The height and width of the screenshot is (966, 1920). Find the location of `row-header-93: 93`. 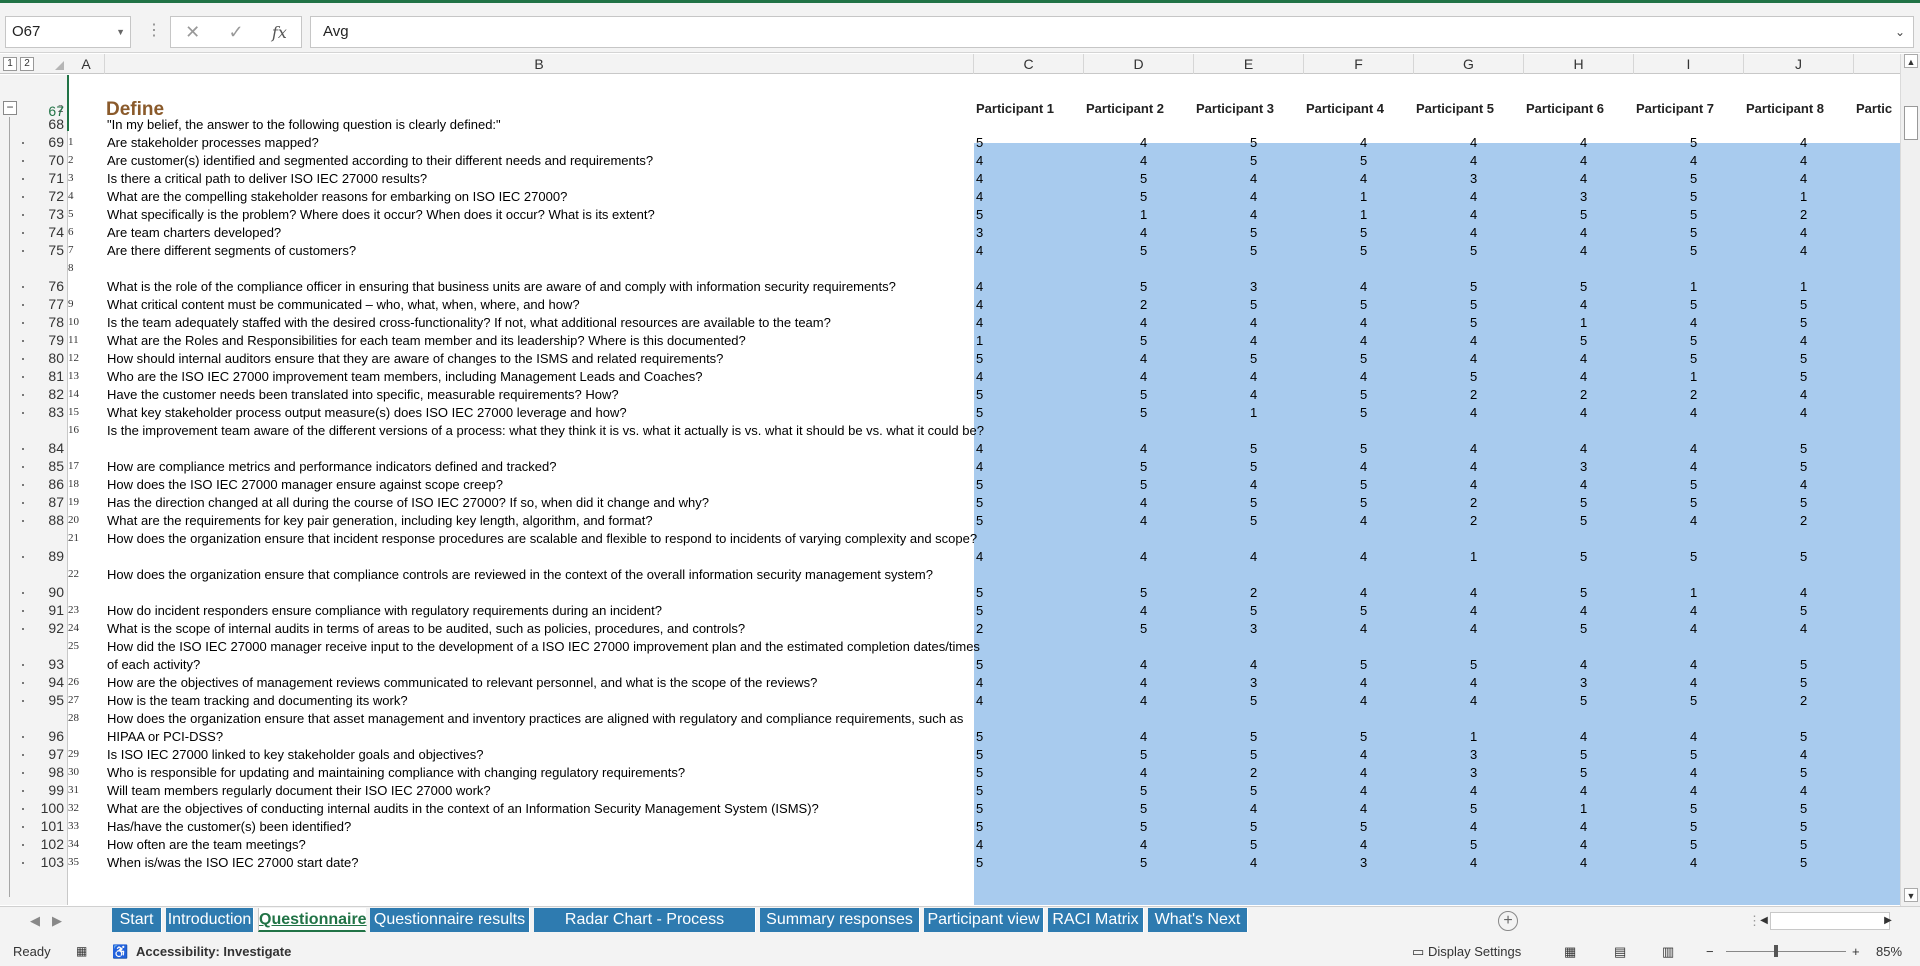

row-header-93: 93 is located at coordinates (52, 664).